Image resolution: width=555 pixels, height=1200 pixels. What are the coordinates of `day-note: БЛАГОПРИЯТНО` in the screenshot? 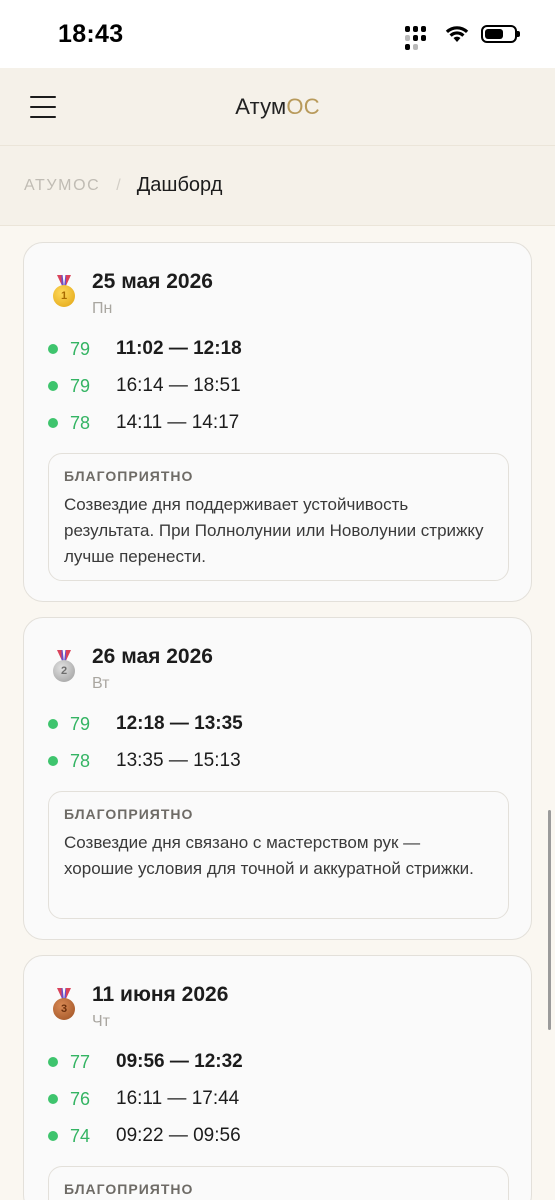 It's located at (278, 1183).